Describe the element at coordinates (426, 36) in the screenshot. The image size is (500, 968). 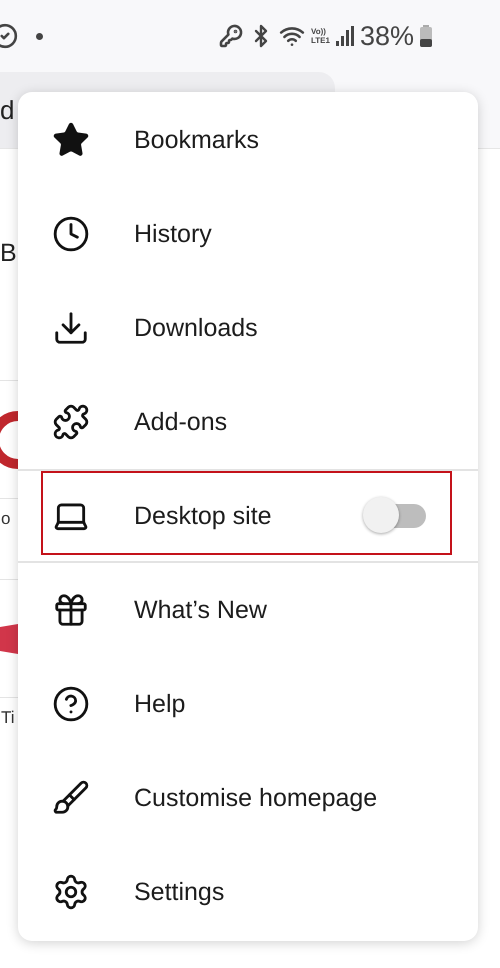
I see `battery-icon` at that location.